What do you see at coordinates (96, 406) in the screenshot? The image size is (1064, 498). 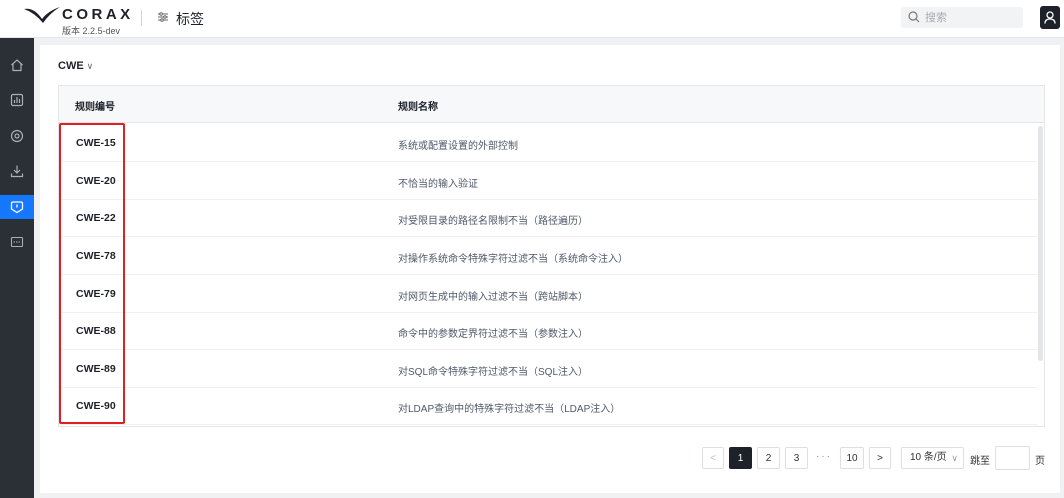 I see `rule-id-cell: CWE-90` at bounding box center [96, 406].